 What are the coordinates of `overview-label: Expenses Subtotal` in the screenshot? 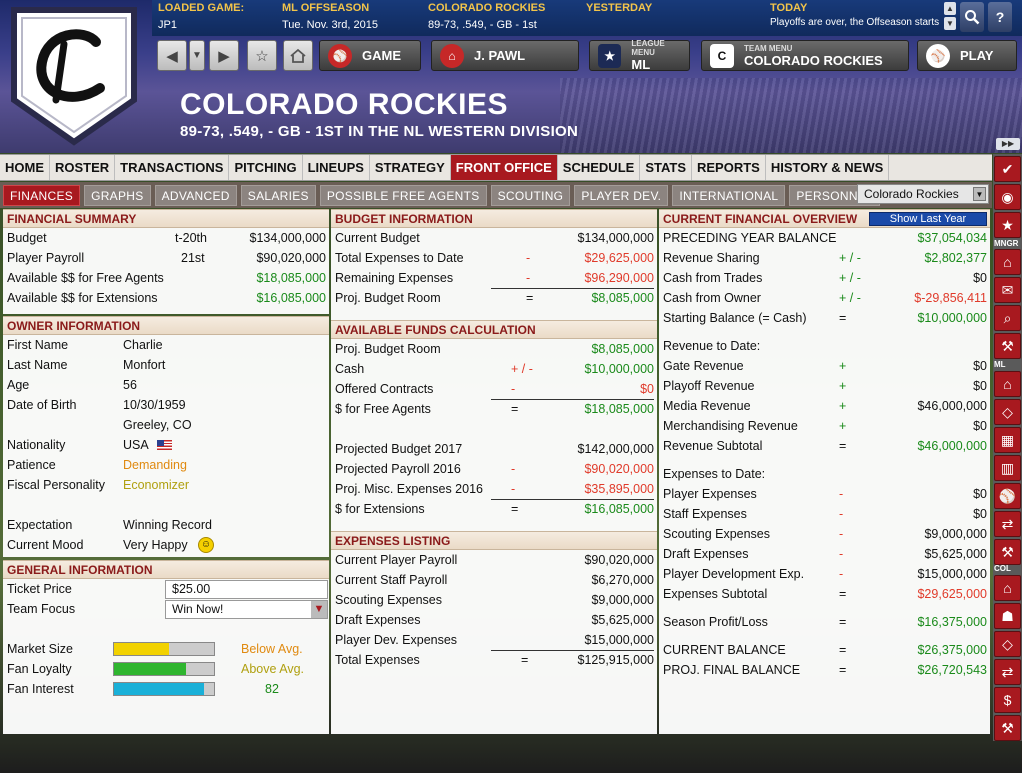 It's located at (715, 594).